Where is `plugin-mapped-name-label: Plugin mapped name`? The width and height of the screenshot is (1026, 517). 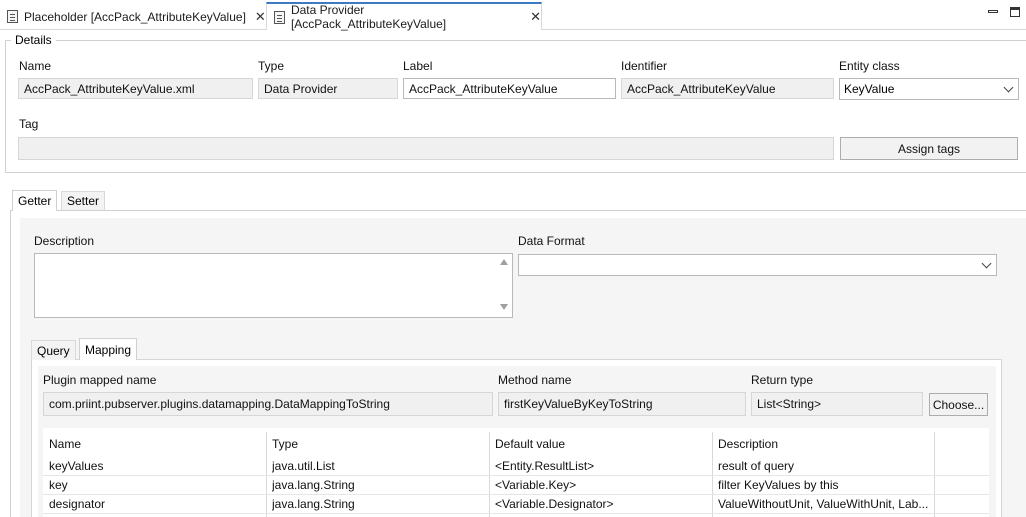 plugin-mapped-name-label: Plugin mapped name is located at coordinates (100, 380).